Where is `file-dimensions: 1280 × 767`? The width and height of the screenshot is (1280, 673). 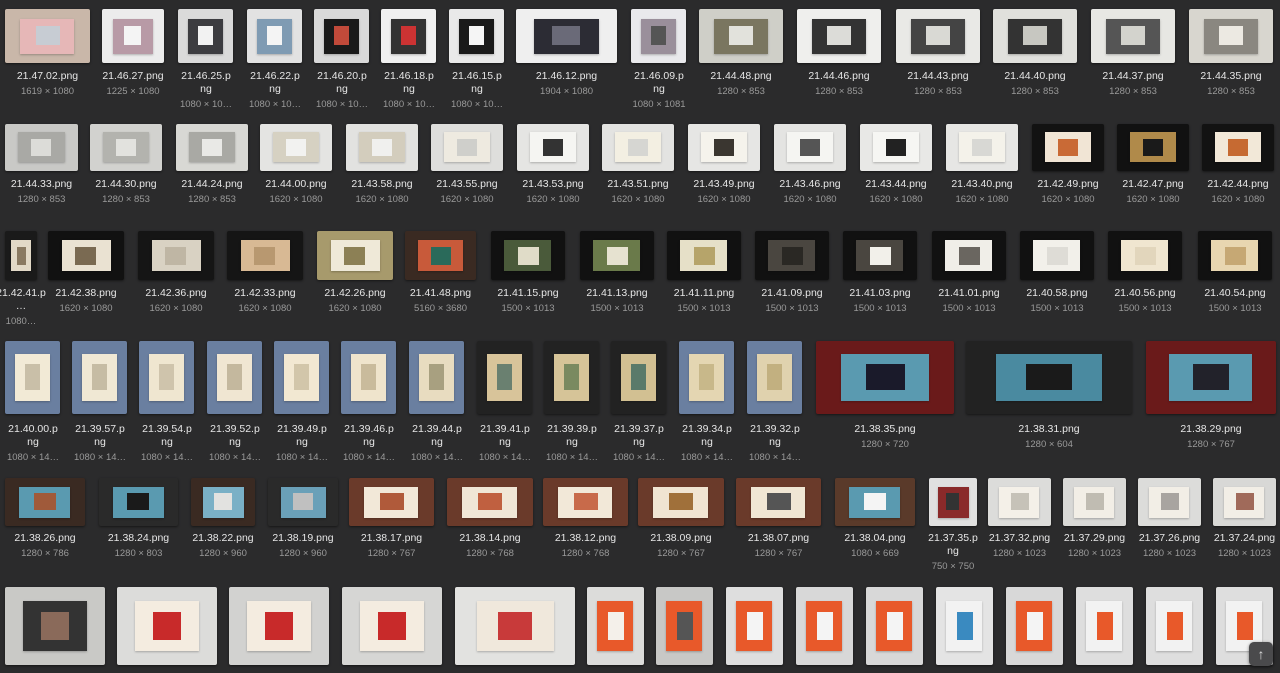 file-dimensions: 1280 × 767 is located at coordinates (391, 553).